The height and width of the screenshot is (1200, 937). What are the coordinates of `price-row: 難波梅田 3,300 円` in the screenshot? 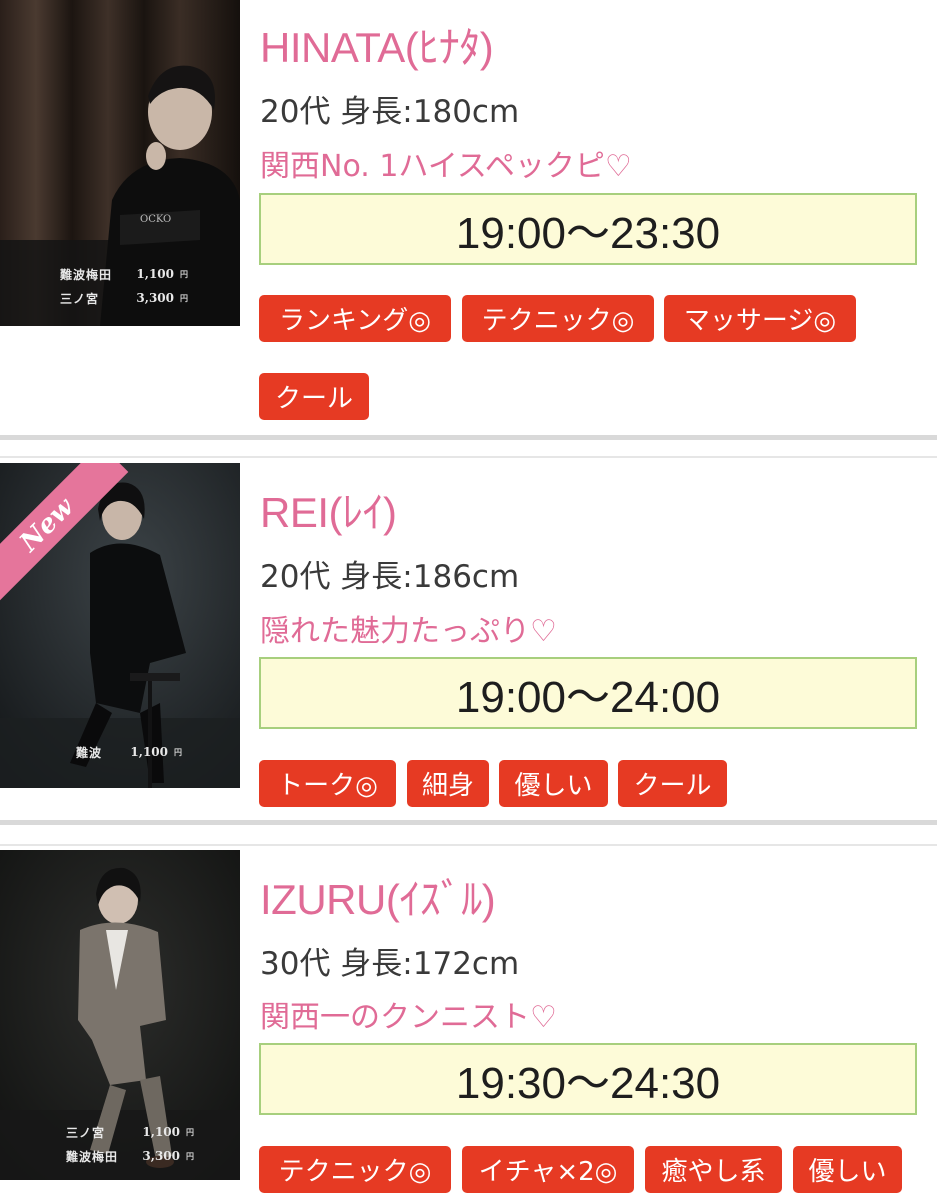 It's located at (130, 1156).